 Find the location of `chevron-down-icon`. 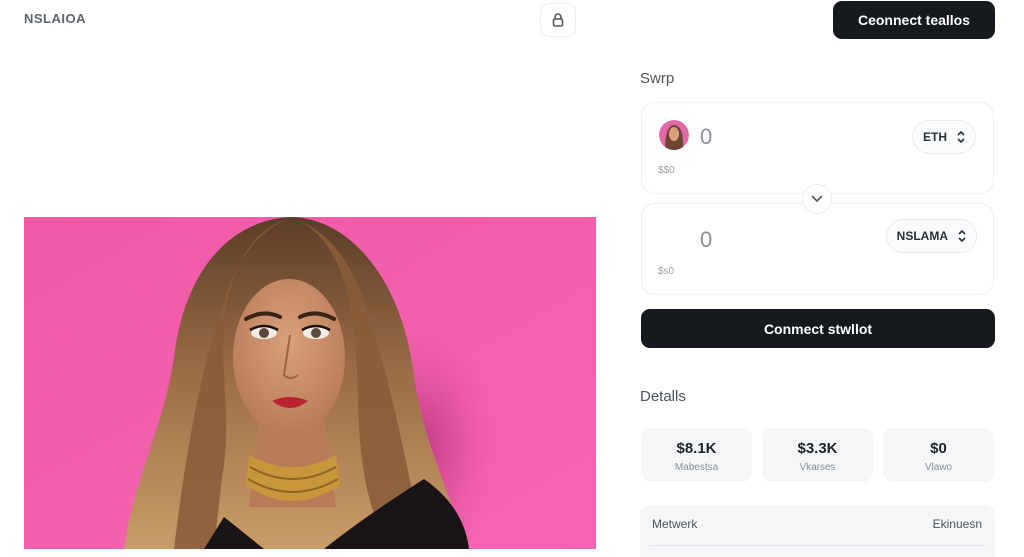

chevron-down-icon is located at coordinates (817, 199).